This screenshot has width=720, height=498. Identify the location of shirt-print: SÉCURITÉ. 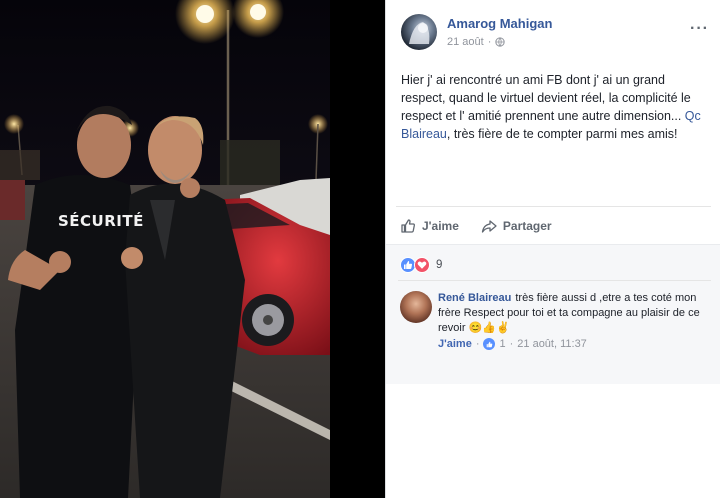
(101, 221).